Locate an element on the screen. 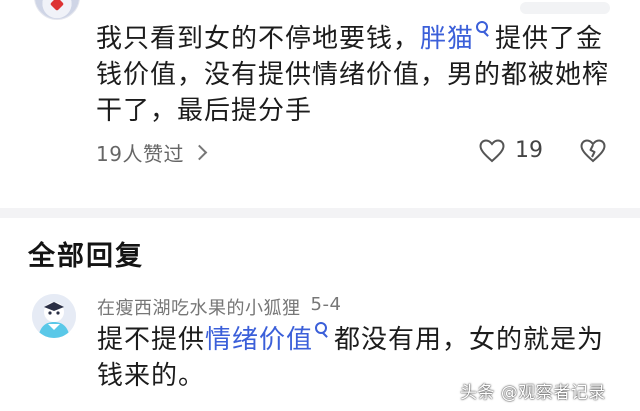 The image size is (640, 411). section-title: 全部回复 is located at coordinates (86, 256).